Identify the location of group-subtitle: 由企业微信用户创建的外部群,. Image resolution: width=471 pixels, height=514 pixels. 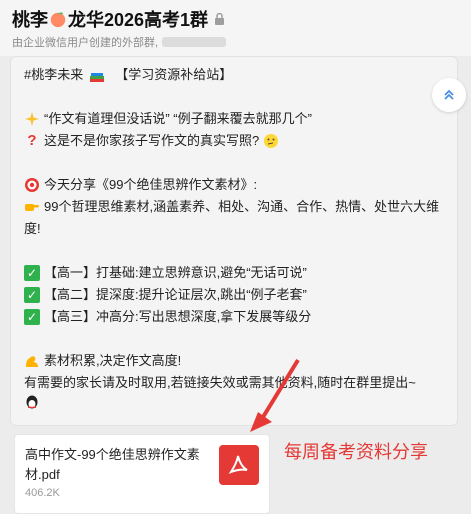
(119, 42).